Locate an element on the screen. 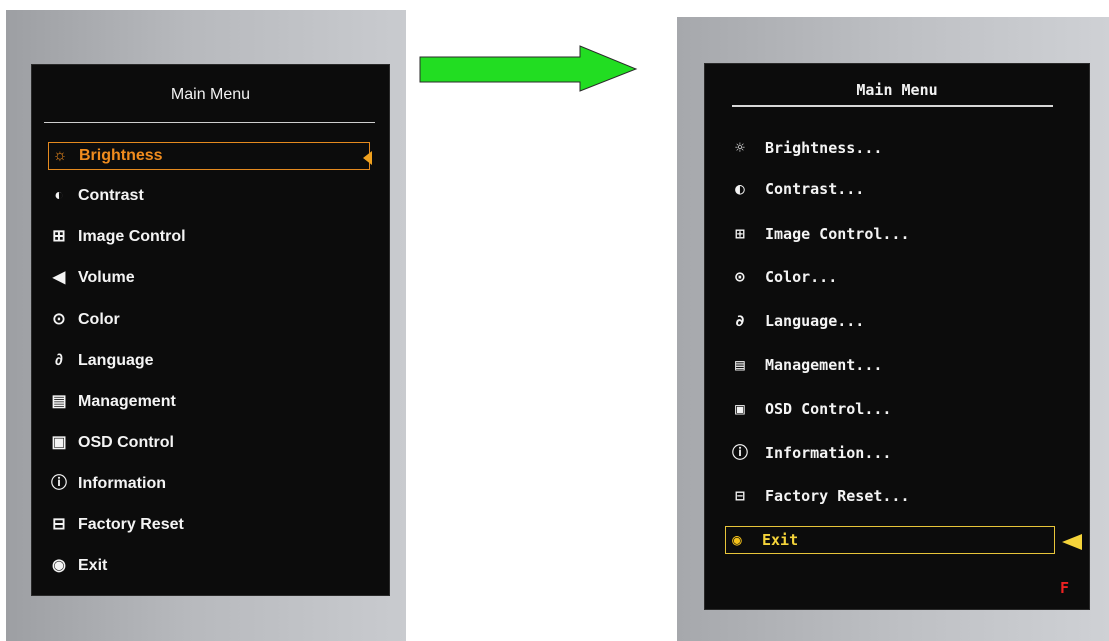  menu-item-label: OSD Control is located at coordinates (126, 442).